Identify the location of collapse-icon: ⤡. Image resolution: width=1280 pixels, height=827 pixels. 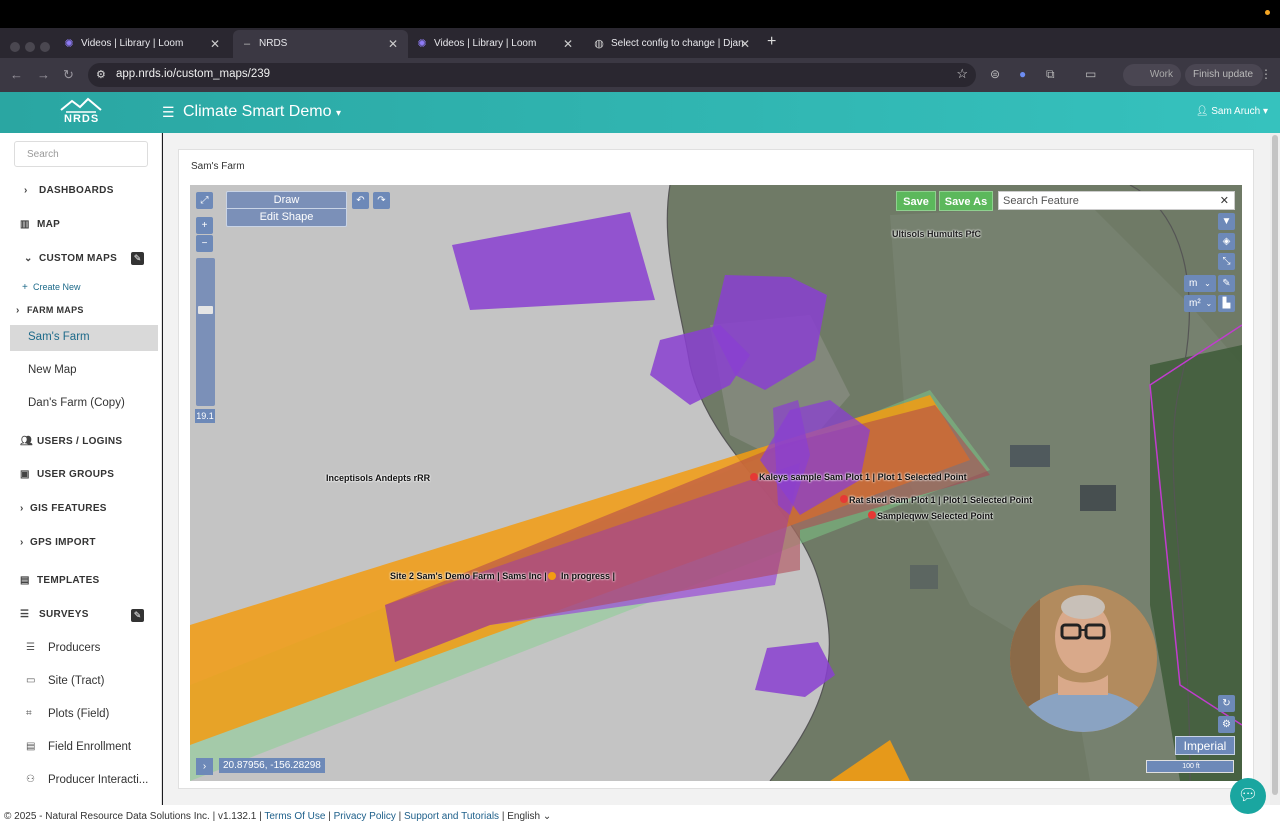
(1226, 261).